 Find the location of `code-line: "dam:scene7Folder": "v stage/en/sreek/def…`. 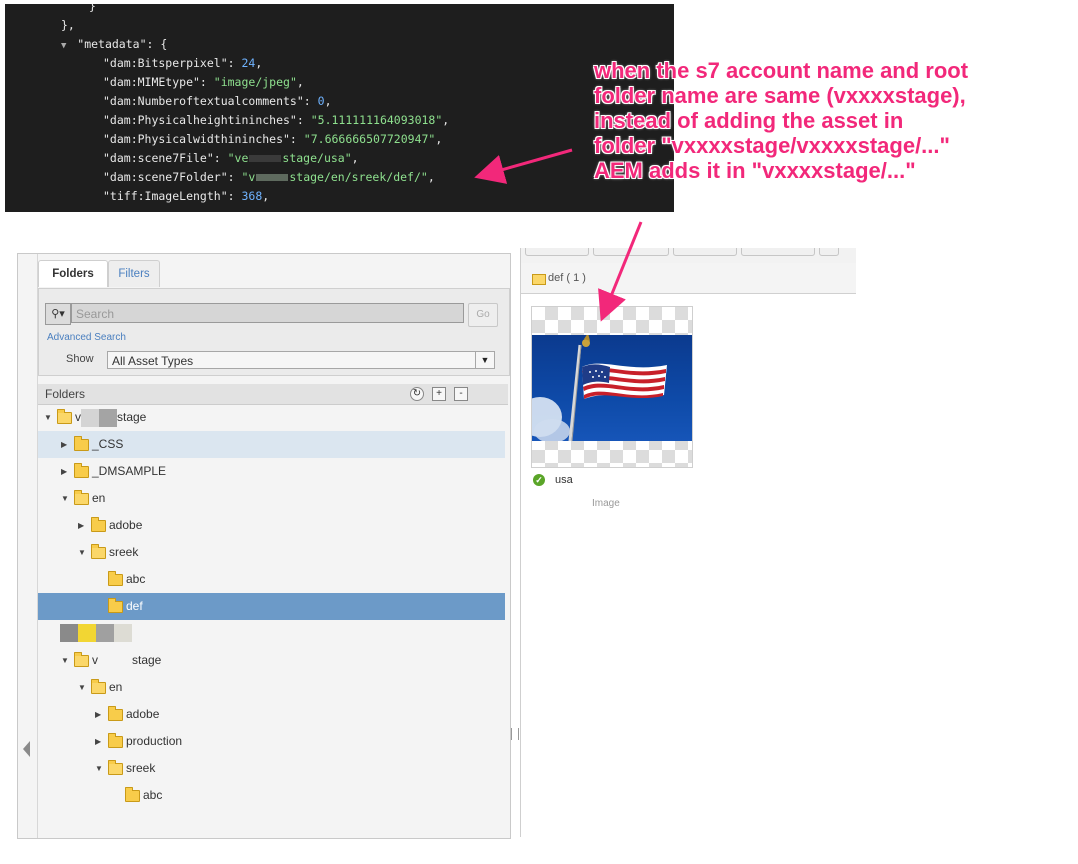

code-line: "dam:scene7Folder": "v stage/en/sreek/def… is located at coordinates (269, 177).